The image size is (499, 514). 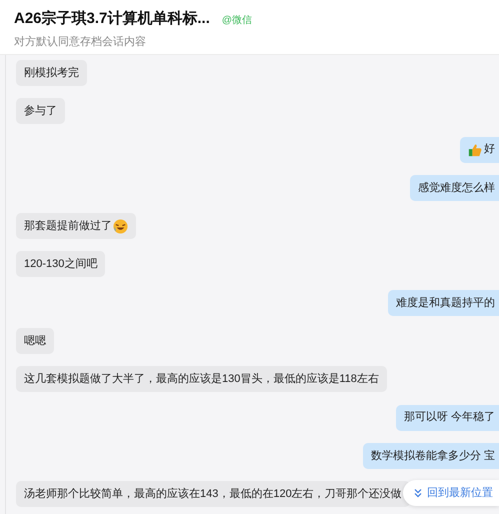 What do you see at coordinates (418, 493) in the screenshot?
I see `double-chevron-down-icon` at bounding box center [418, 493].